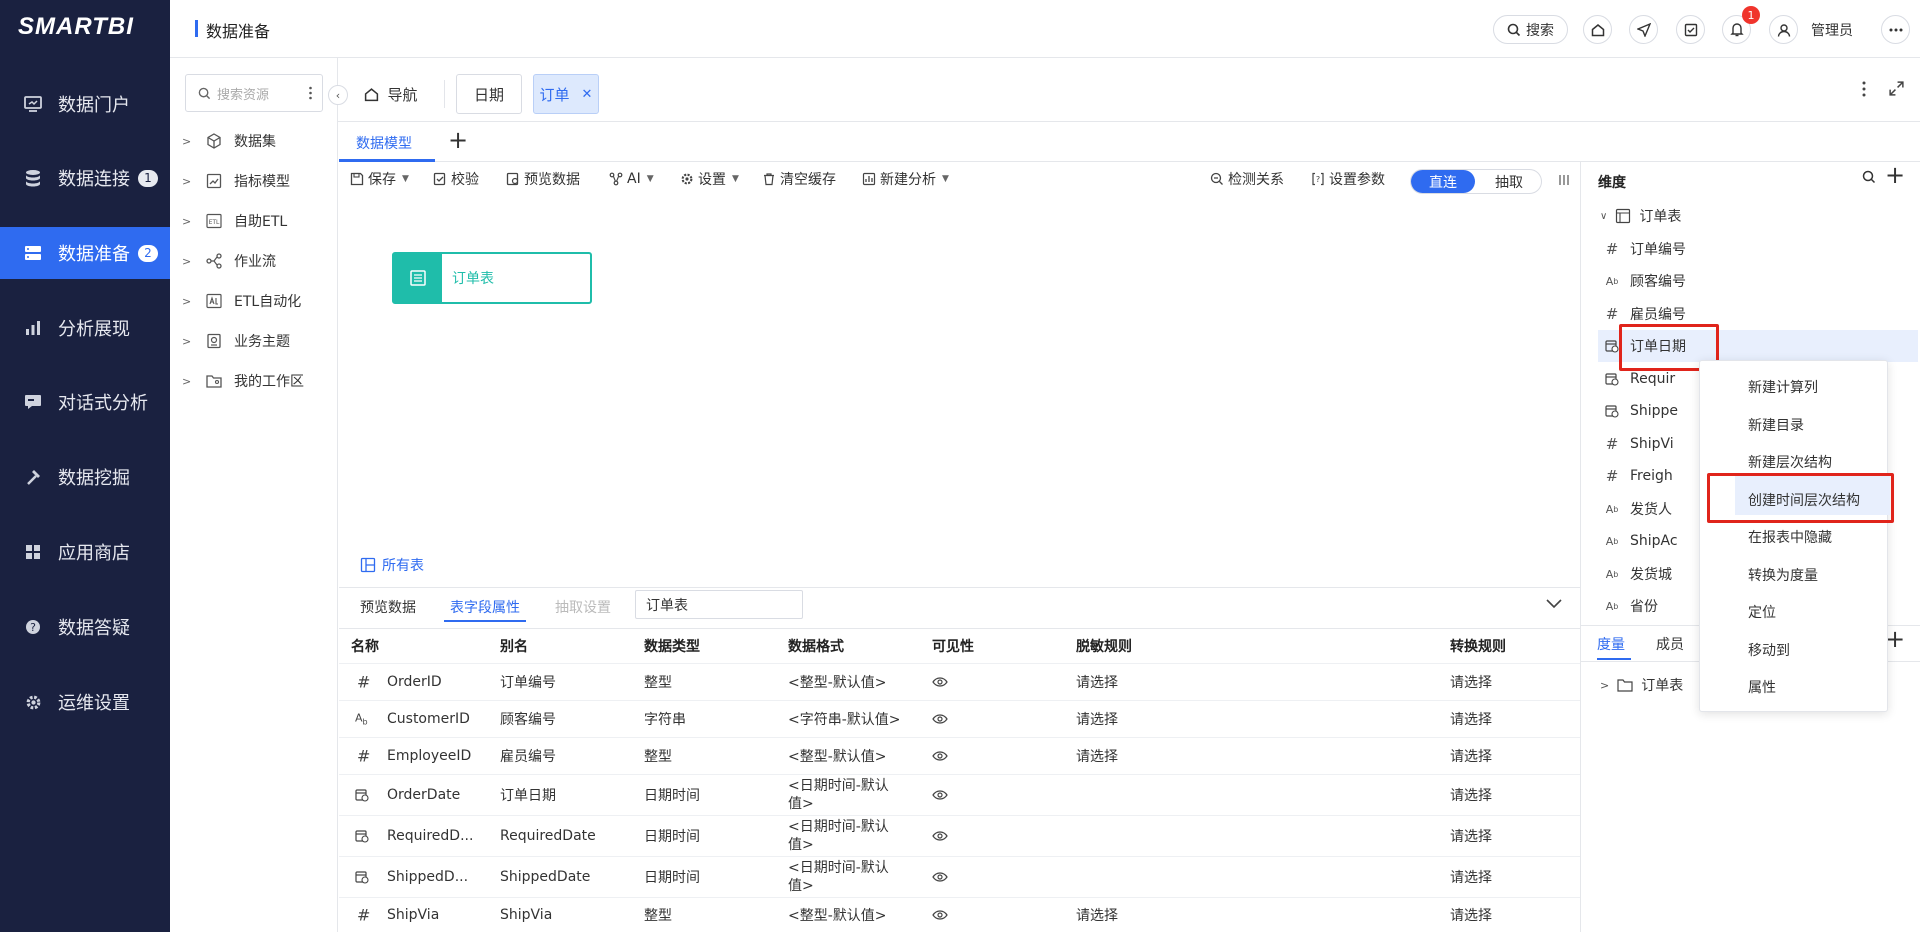 This screenshot has height=932, width=1920. I want to click on tree-item-my-workspace: > 我的工作区, so click(243, 381).